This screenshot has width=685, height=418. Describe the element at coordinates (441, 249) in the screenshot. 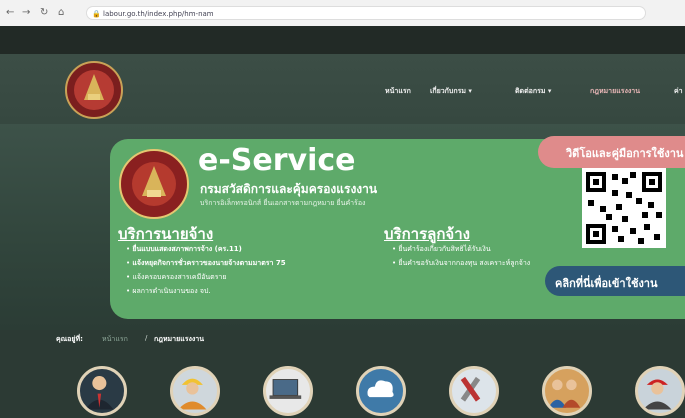

I see `employee-item: • ยื่นคำร้องเกี่ยวกับสิทธิได้รับเงิน` at that location.